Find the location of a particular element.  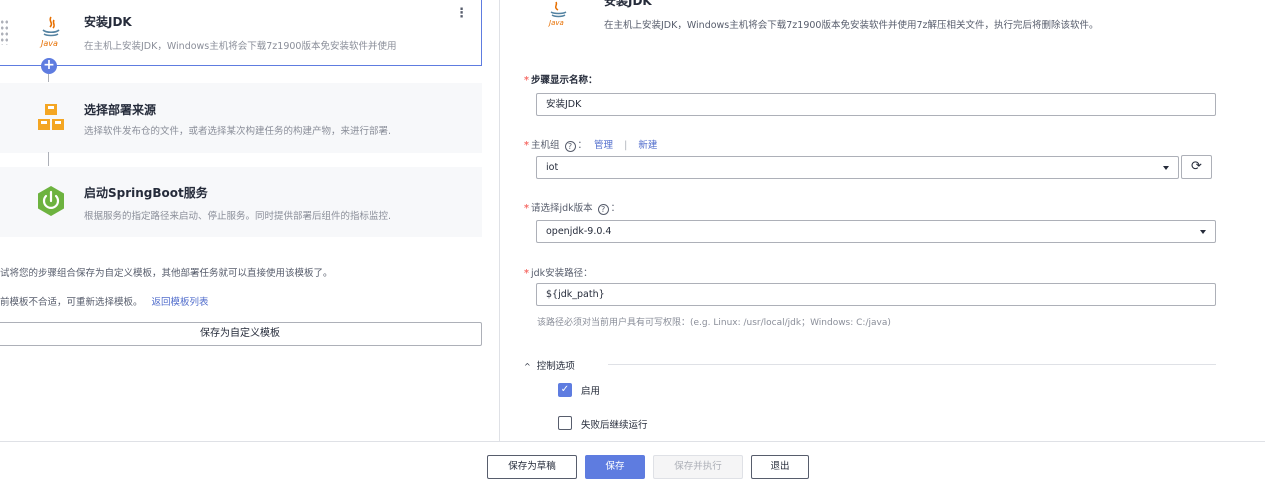

step-title: 启动SpringBoot服务 is located at coordinates (146, 193).